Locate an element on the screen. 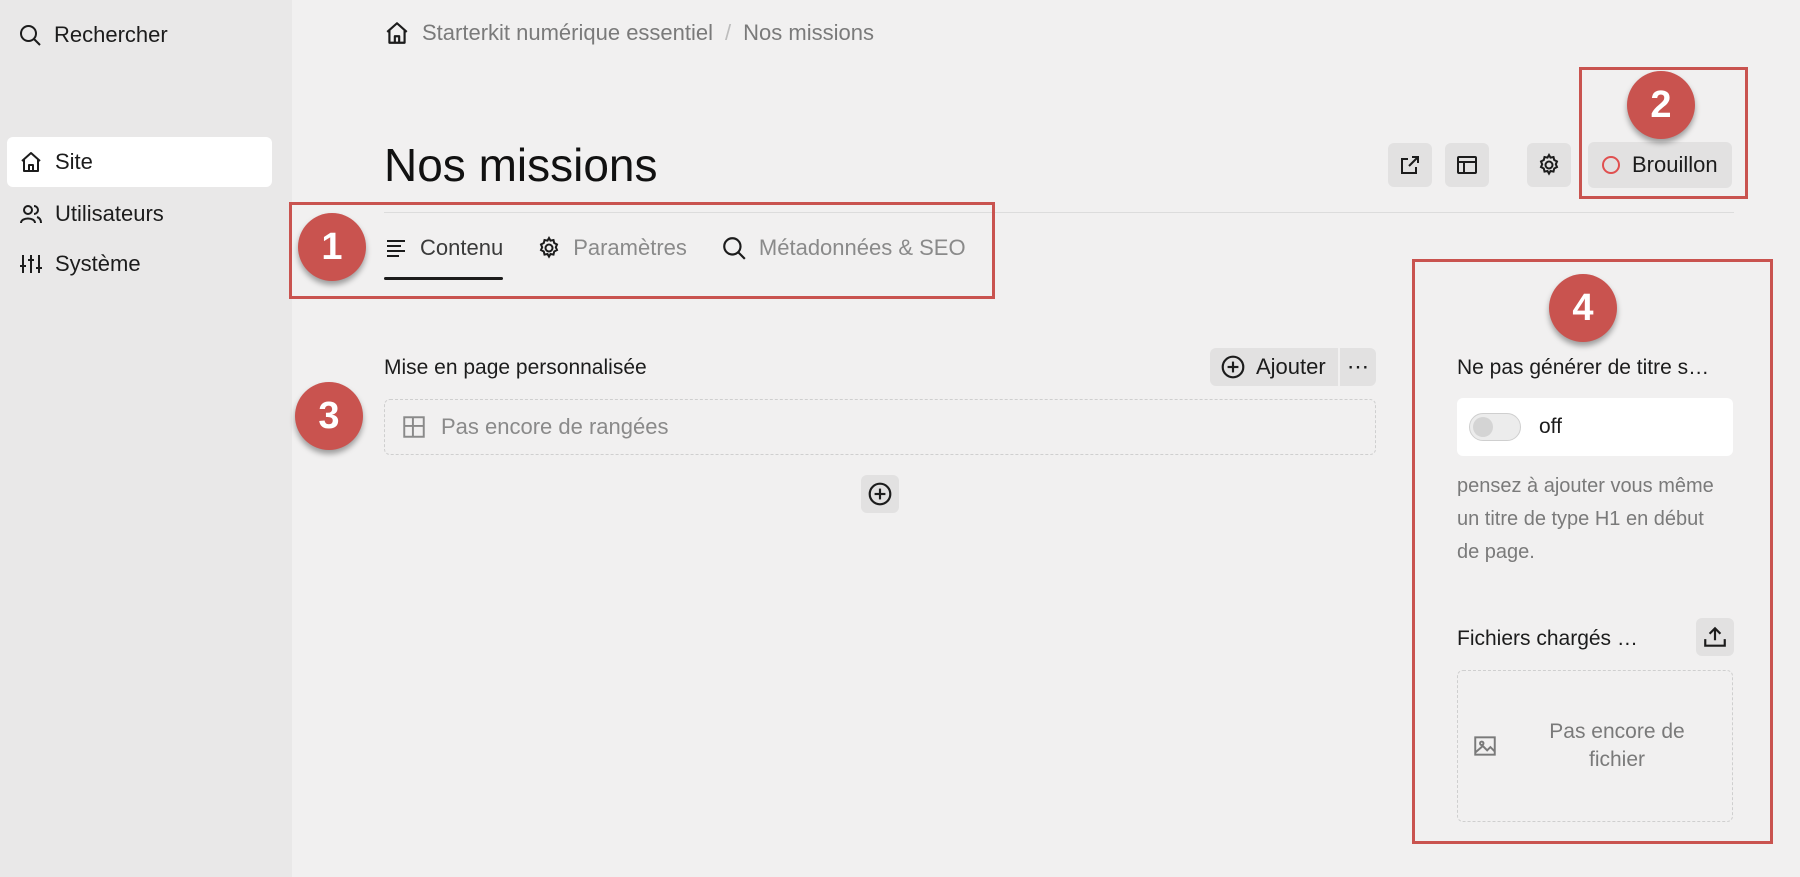 The width and height of the screenshot is (1800, 877). breadcrumb-current: Nos missions is located at coordinates (808, 32).